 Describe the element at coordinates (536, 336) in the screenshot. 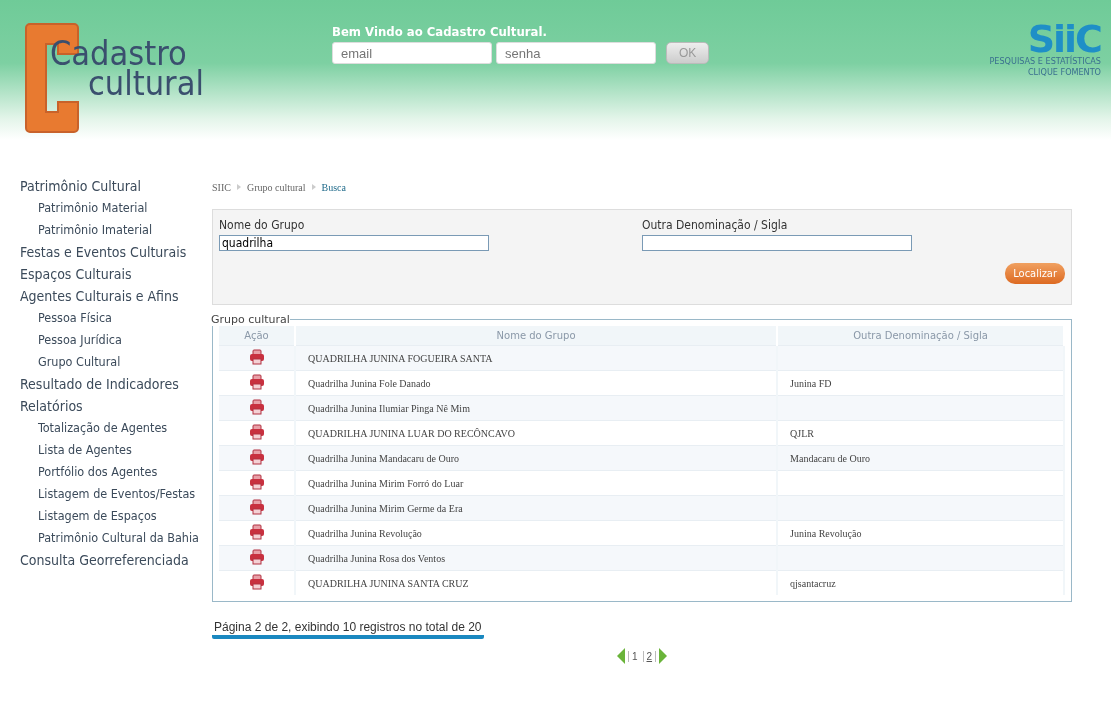

I see `column-header: Nome do Grupo` at that location.